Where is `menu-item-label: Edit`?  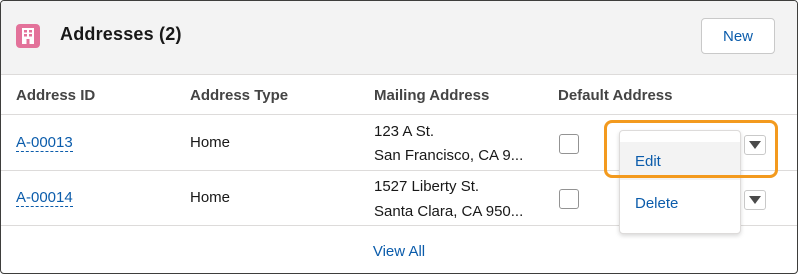
menu-item-label: Edit is located at coordinates (648, 161).